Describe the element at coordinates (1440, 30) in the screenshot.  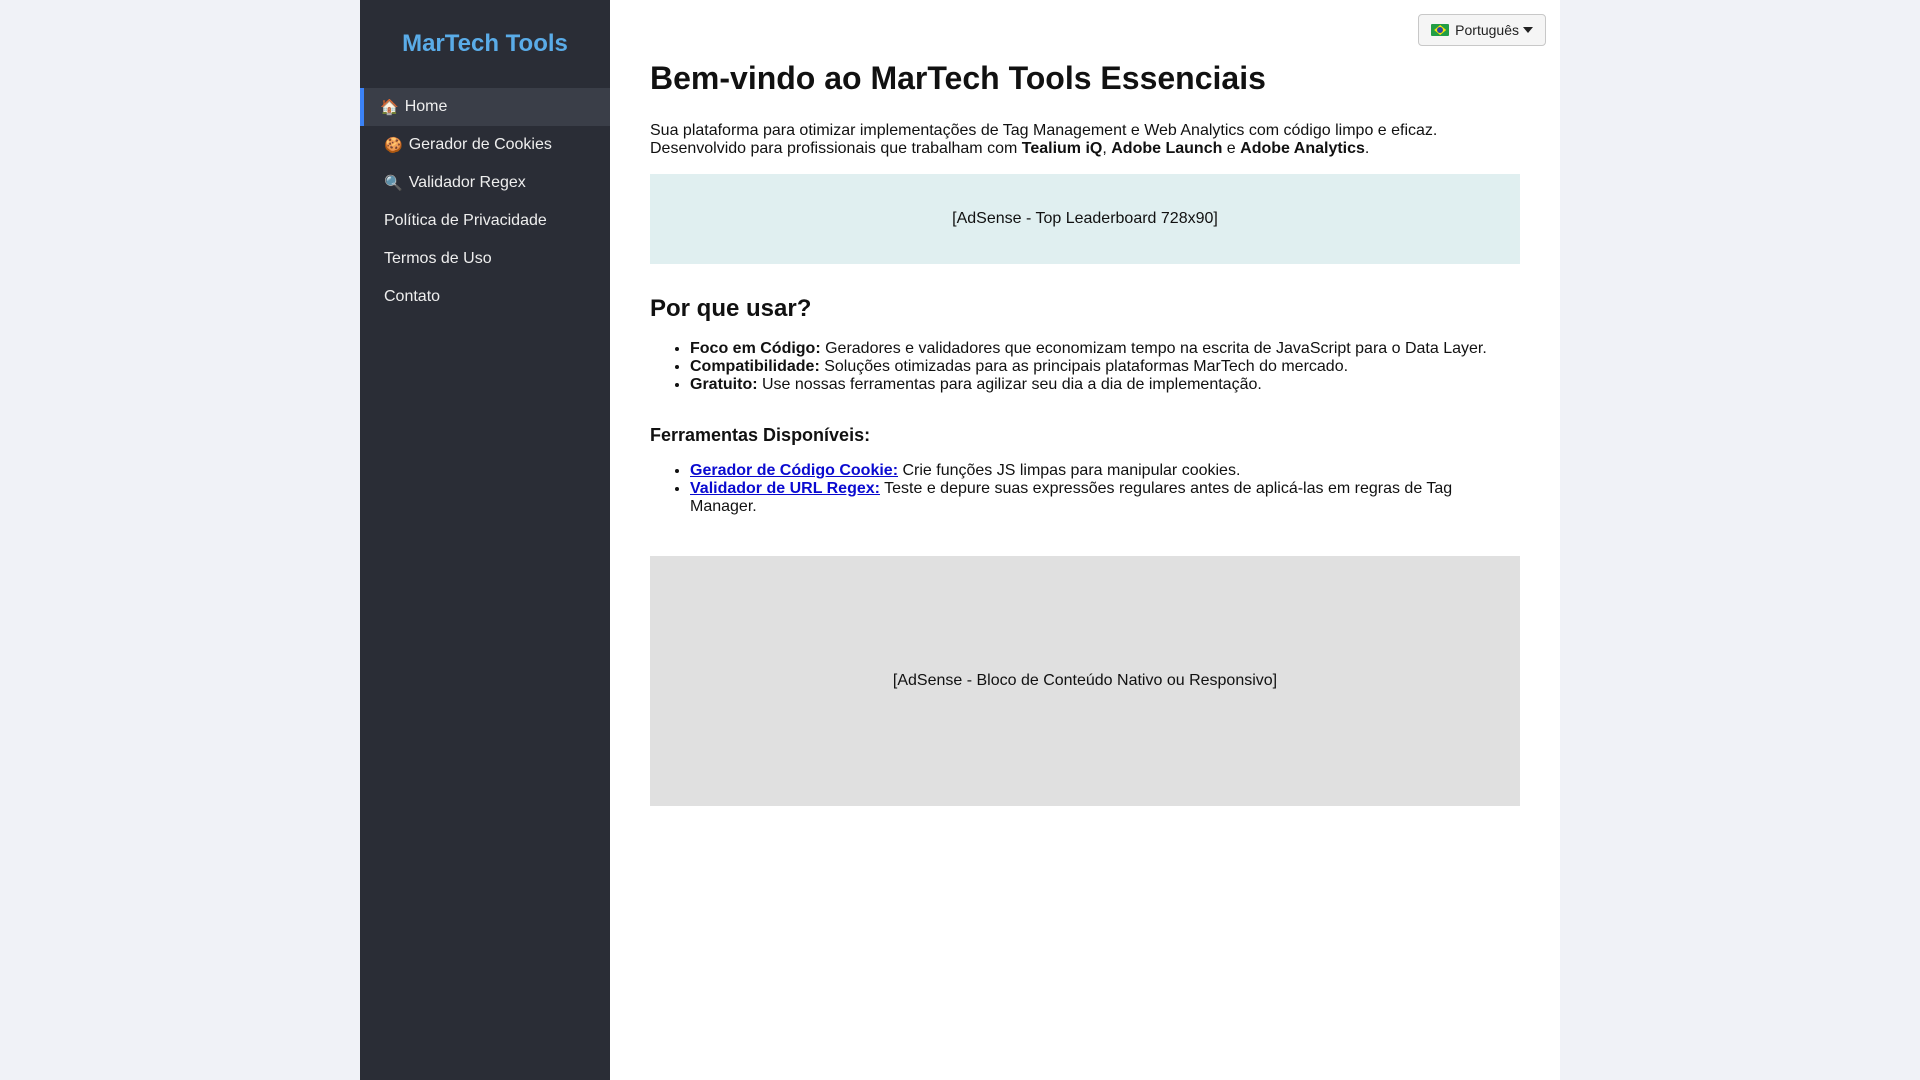
I see `brazil-flag-icon` at that location.